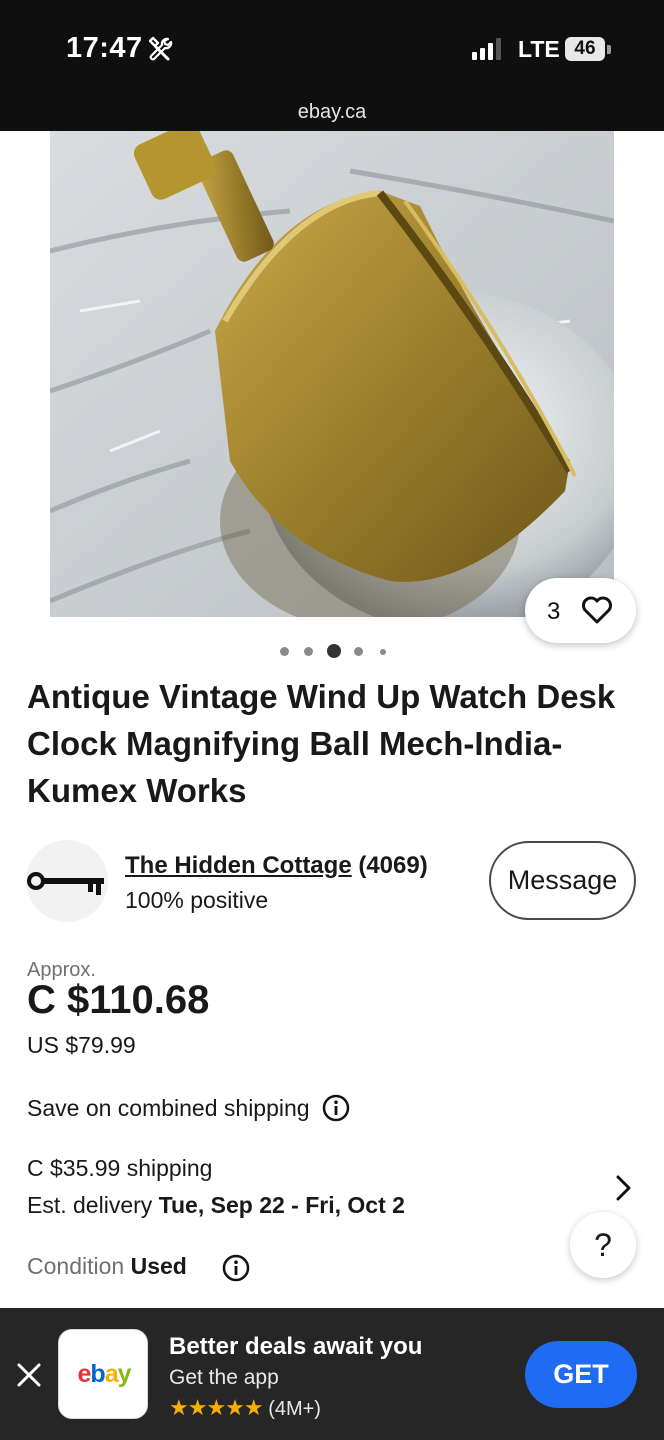 Image resolution: width=664 pixels, height=1440 pixels. I want to click on status-time: 17:47, so click(104, 48).